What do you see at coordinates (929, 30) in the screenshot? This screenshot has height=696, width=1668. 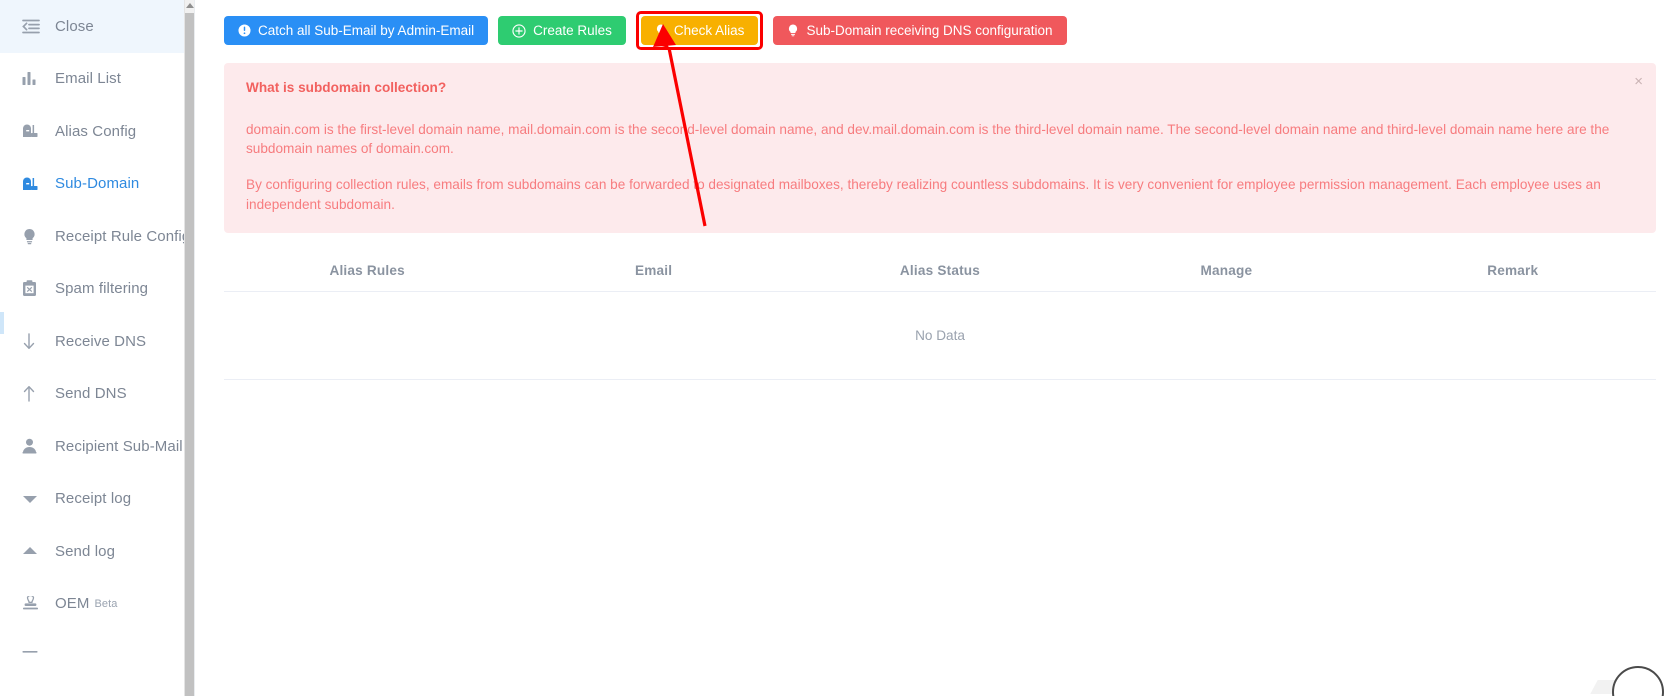 I see `button-label: Sub-Domain receiving DNS configuration` at bounding box center [929, 30].